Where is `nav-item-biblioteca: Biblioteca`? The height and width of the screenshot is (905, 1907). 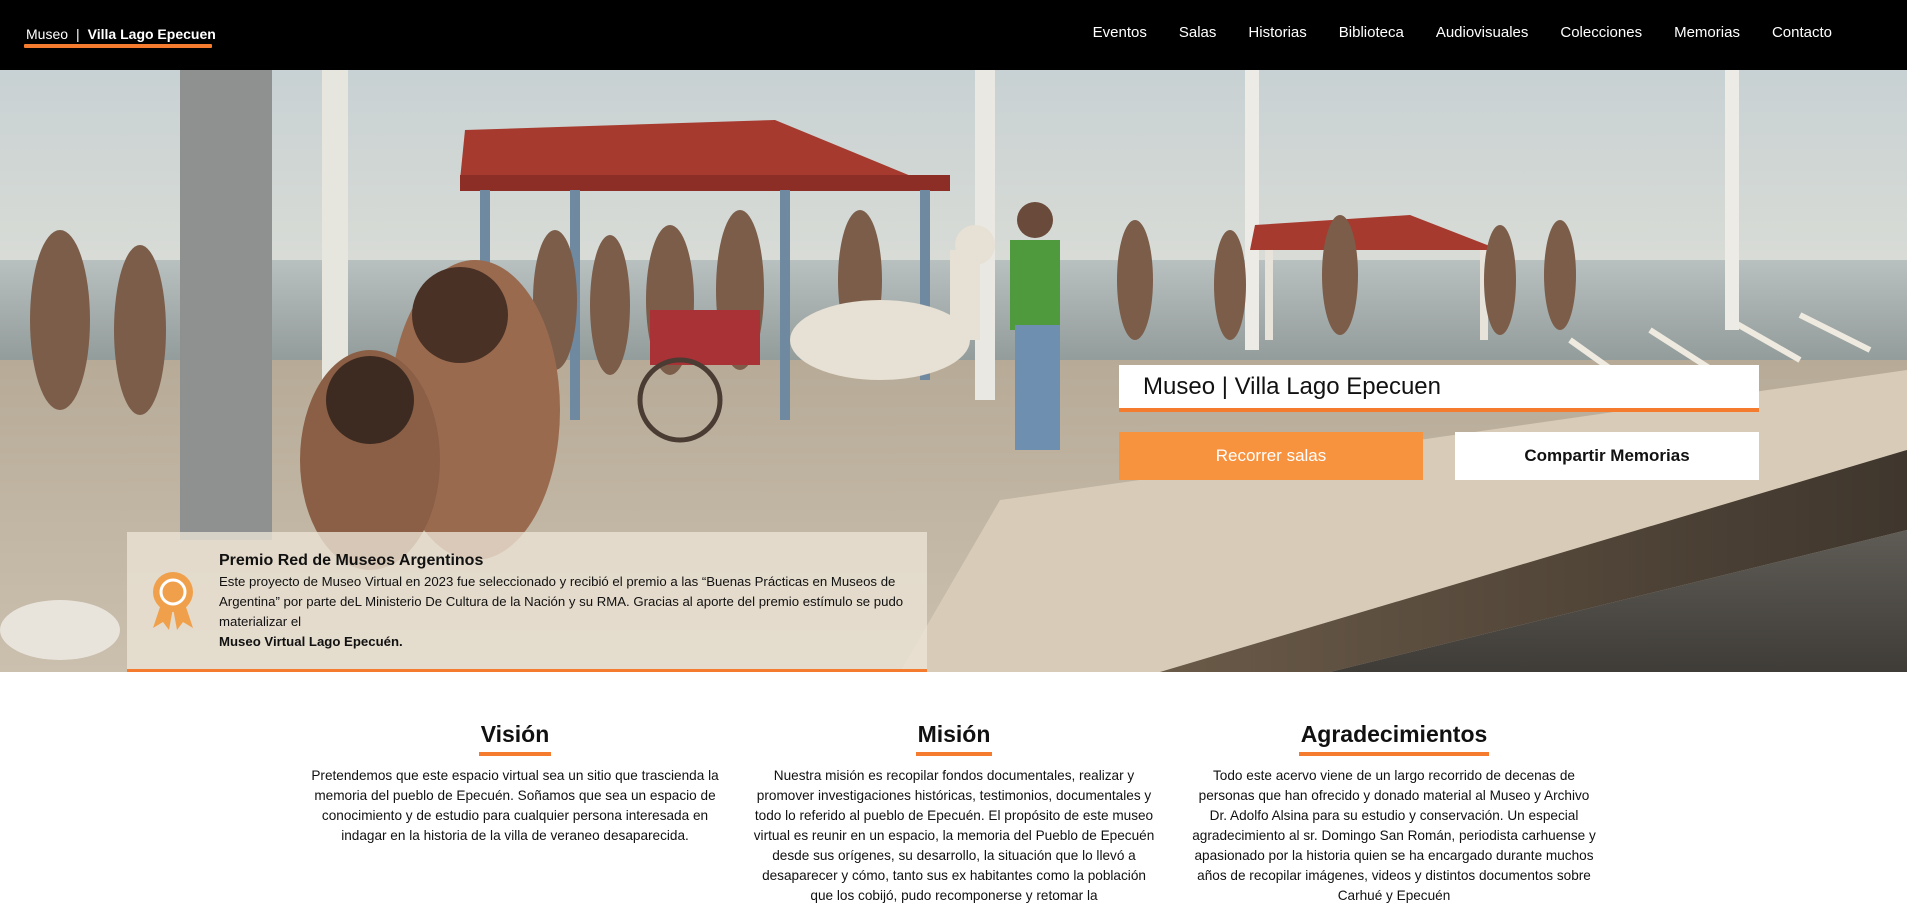
nav-item-biblioteca: Biblioteca is located at coordinates (1371, 32).